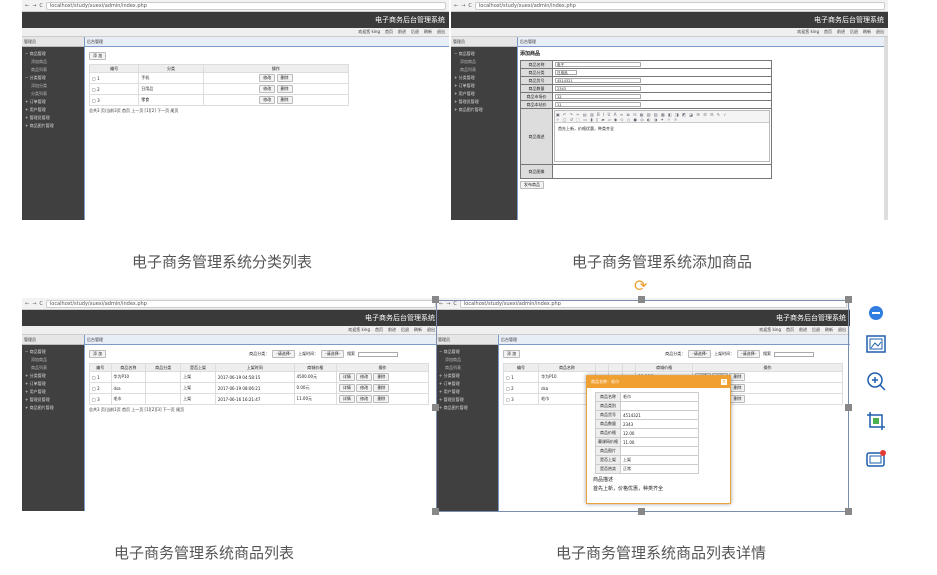 Image resolution: width=937 pixels, height=575 pixels. Describe the element at coordinates (204, 553) in the screenshot. I see `caption-product-list: 电子商务管理系统商品列表` at that location.